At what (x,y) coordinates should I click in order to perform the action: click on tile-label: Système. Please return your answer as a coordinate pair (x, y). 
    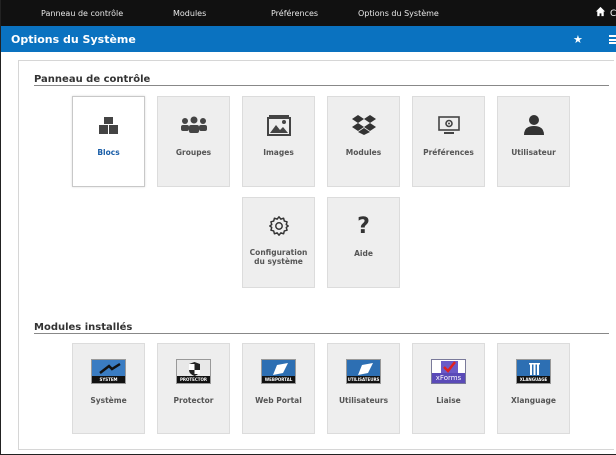
    Looking at the image, I should click on (108, 400).